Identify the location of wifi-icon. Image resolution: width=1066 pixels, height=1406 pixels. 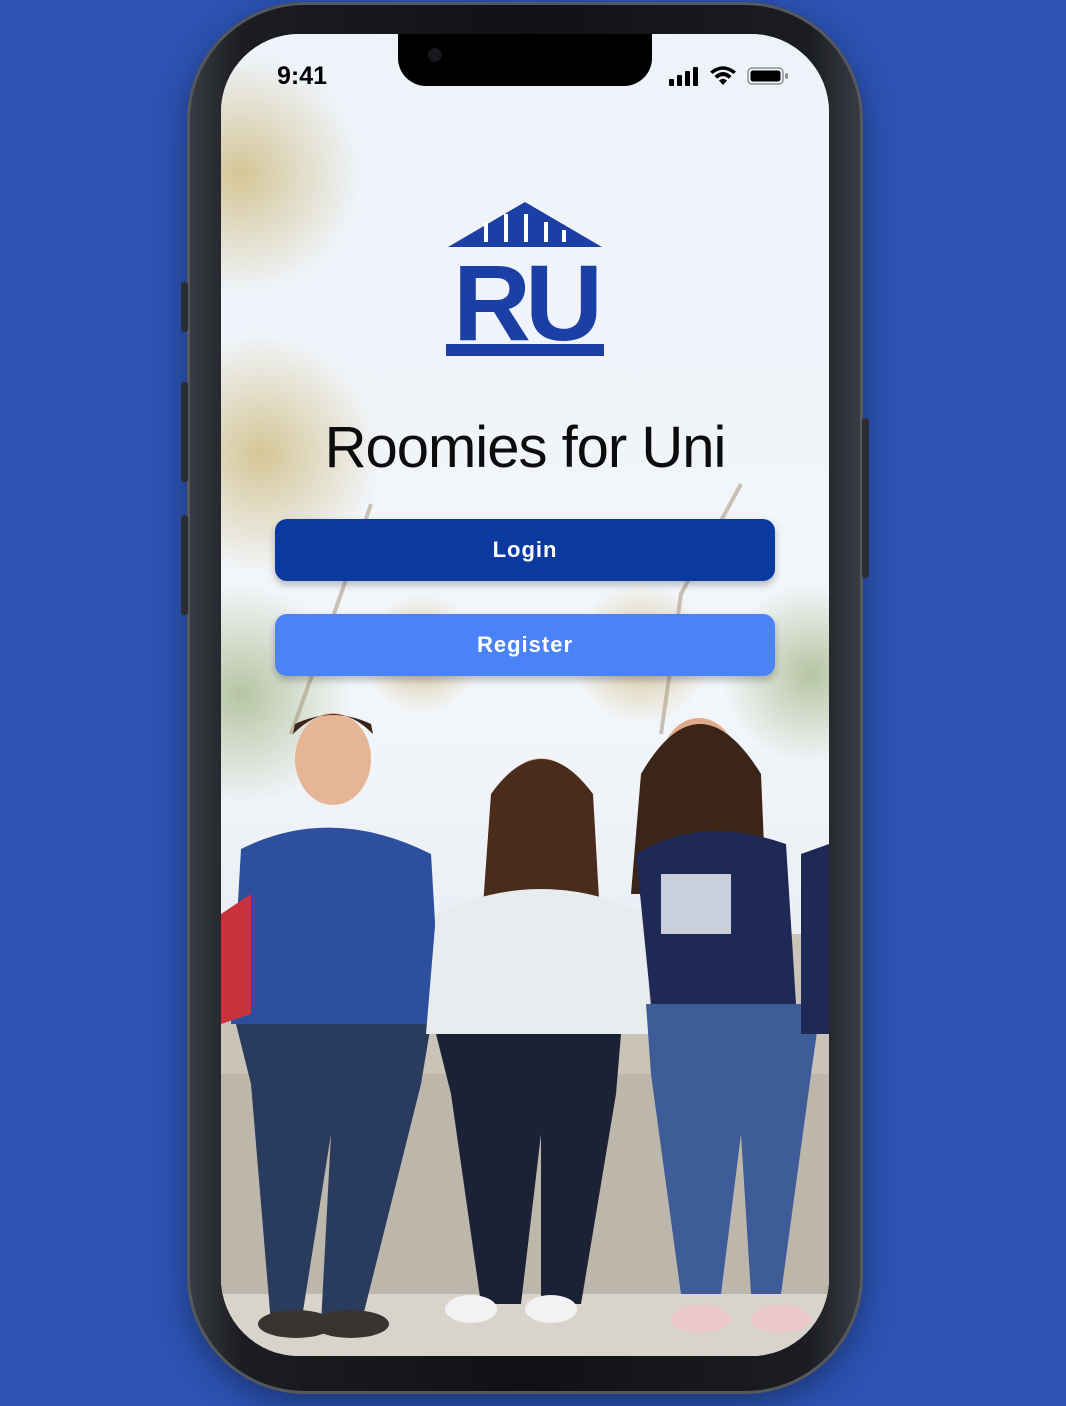
(723, 75).